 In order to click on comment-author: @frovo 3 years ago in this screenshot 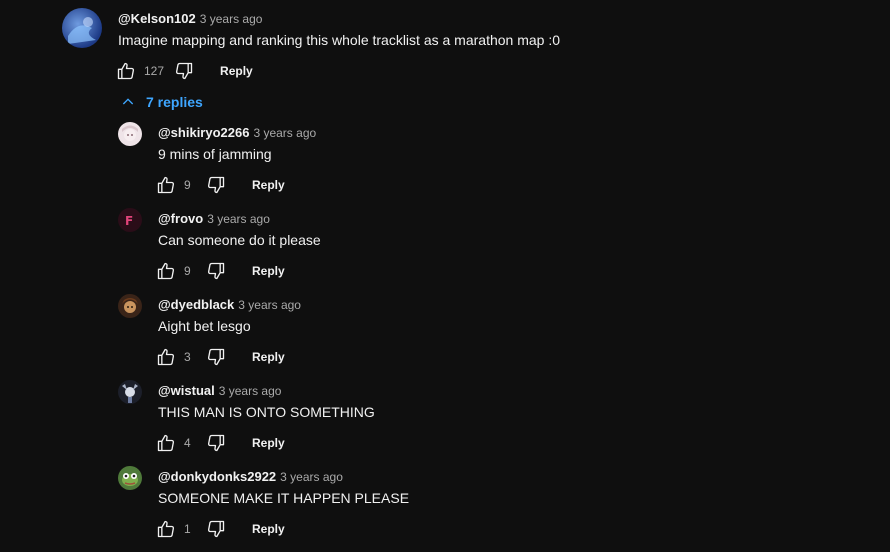, I will do `click(214, 218)`.